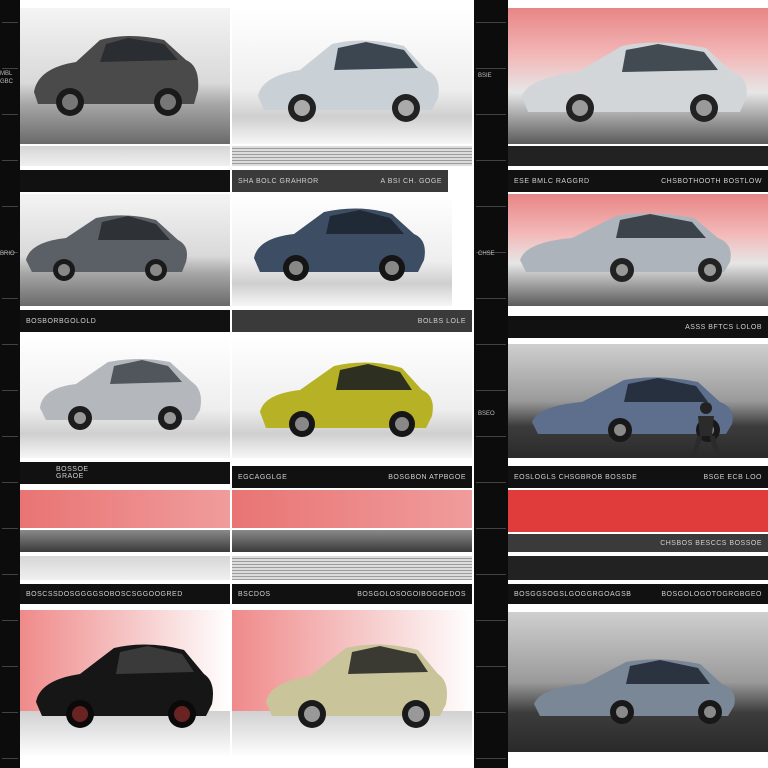 The width and height of the screenshot is (768, 768). What do you see at coordinates (411, 181) in the screenshot?
I see `caption-text: A BSI CH. GOGE` at bounding box center [411, 181].